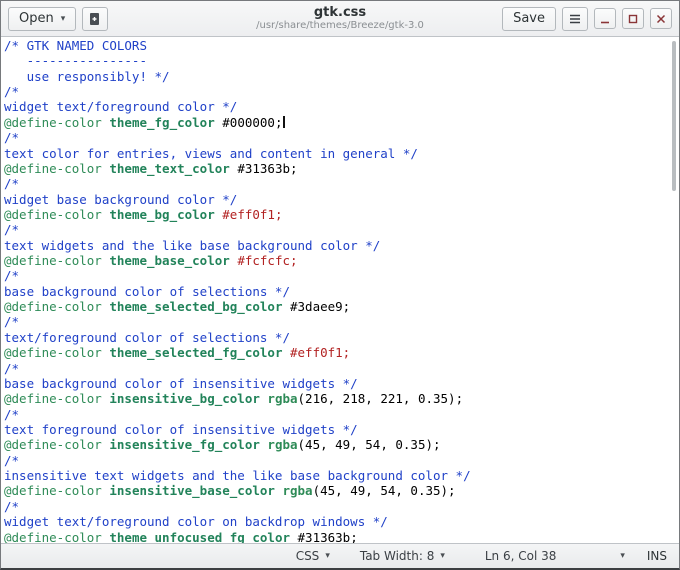 Image resolution: width=680 pixels, height=570 pixels. I want to click on code-line: @define-color theme_fg_color #000000;, so click(334, 122).